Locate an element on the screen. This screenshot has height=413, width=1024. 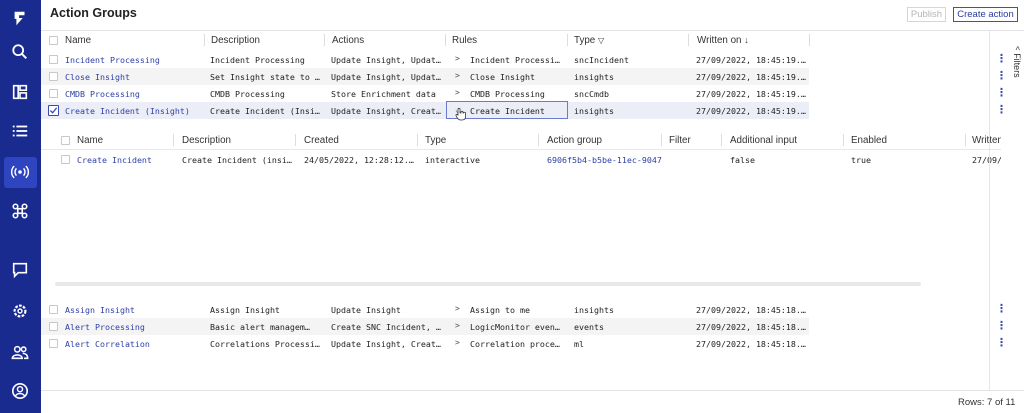
logo-icon is located at coordinates (20, 18).